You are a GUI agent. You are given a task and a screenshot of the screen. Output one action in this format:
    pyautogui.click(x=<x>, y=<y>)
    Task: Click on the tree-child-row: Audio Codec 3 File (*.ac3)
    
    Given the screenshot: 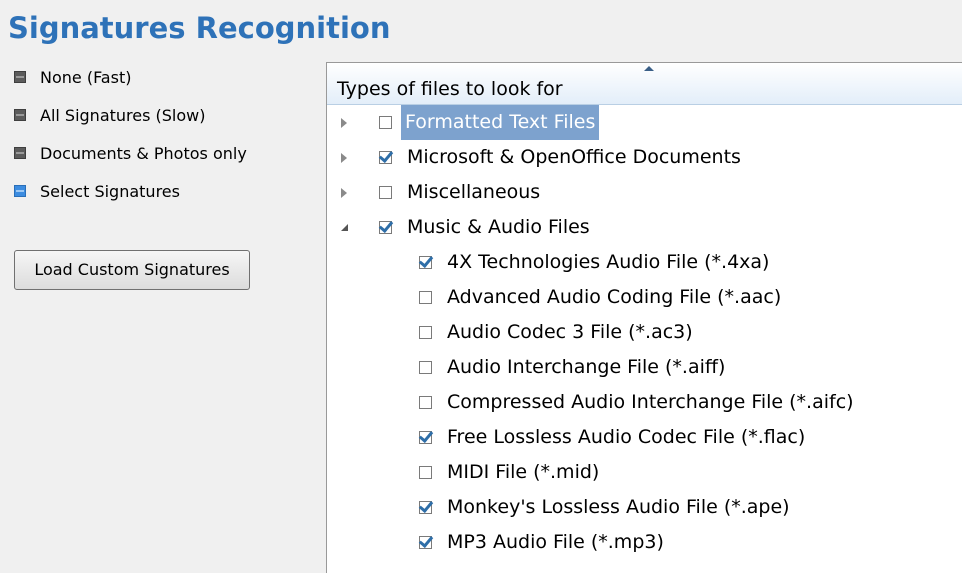 What is the action you would take?
    pyautogui.click(x=644, y=332)
    